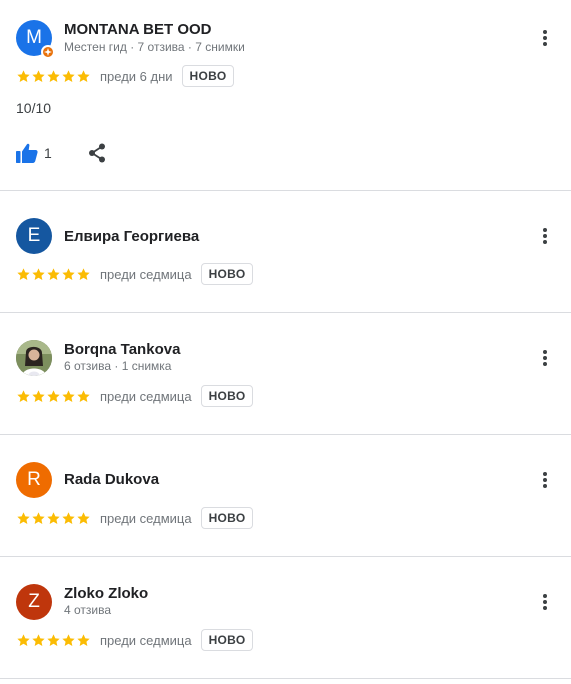 The height and width of the screenshot is (684, 571). Describe the element at coordinates (34, 108) in the screenshot. I see `review-text: 10/10` at that location.